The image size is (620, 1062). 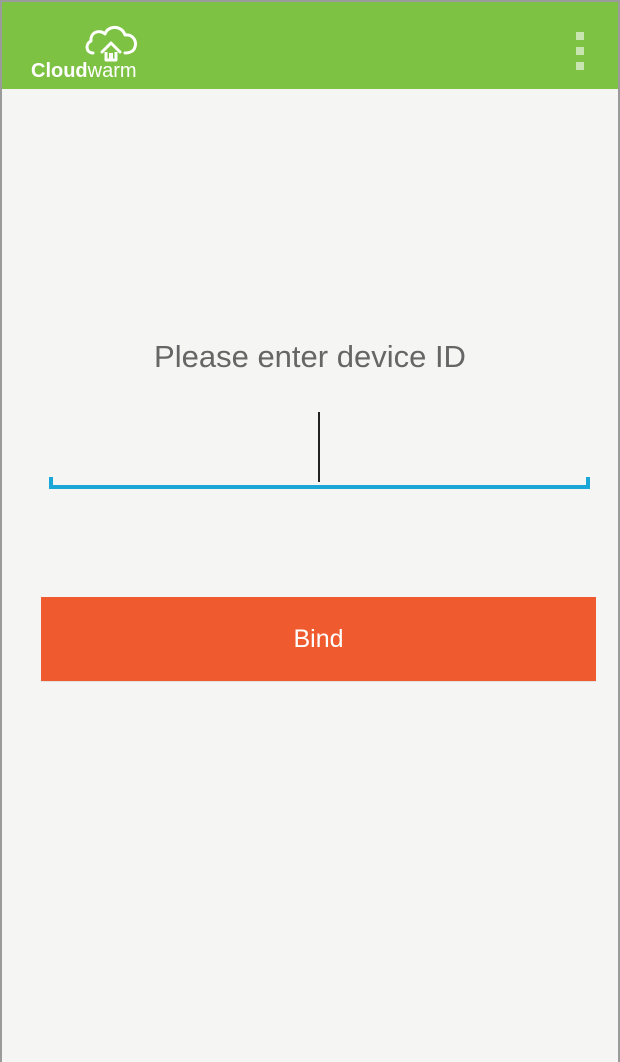 What do you see at coordinates (112, 71) in the screenshot?
I see `brand-name-secondary: warm` at bounding box center [112, 71].